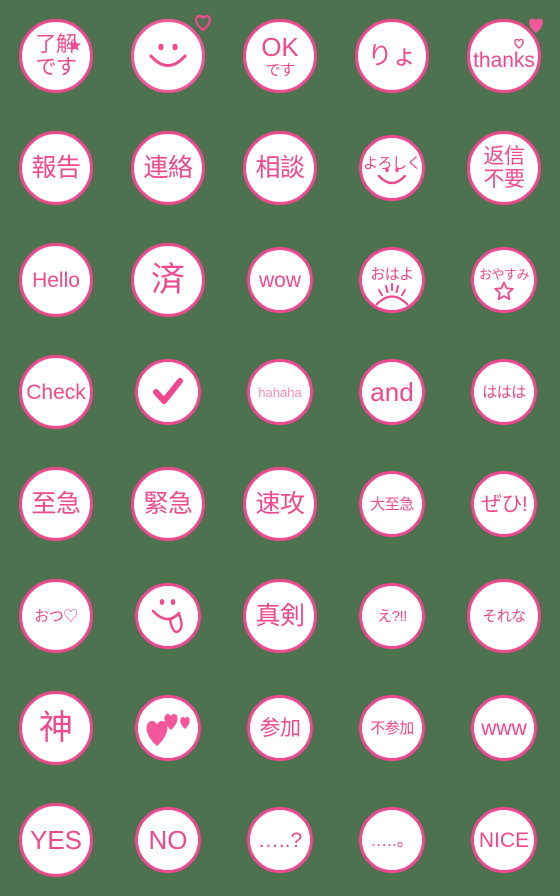 This screenshot has width=560, height=896. I want to click on sticker-kami: 神, so click(56, 728).